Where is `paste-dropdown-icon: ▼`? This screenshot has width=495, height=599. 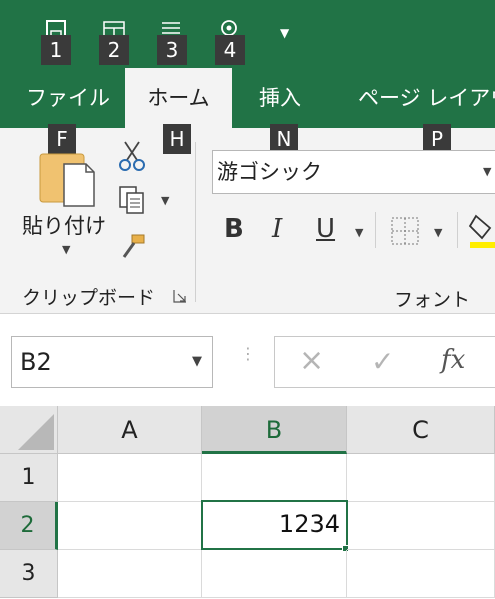 paste-dropdown-icon: ▼ is located at coordinates (66, 249).